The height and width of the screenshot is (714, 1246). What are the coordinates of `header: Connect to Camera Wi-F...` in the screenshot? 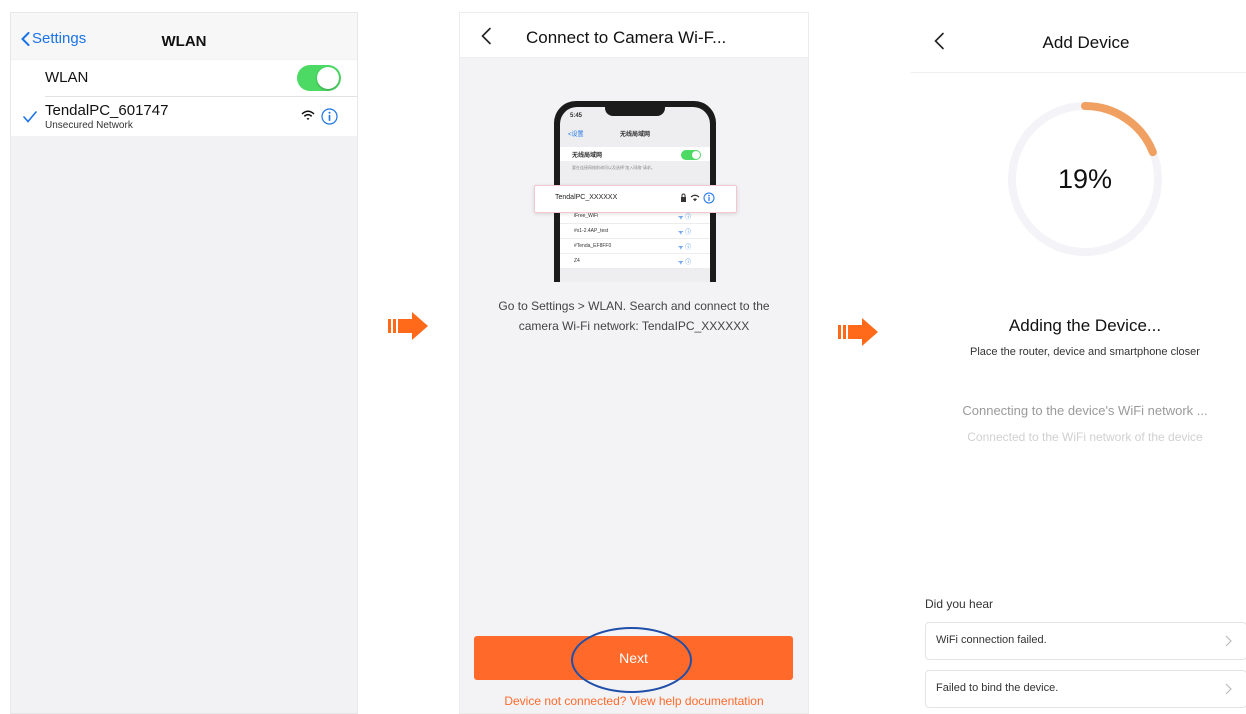 It's located at (634, 35).